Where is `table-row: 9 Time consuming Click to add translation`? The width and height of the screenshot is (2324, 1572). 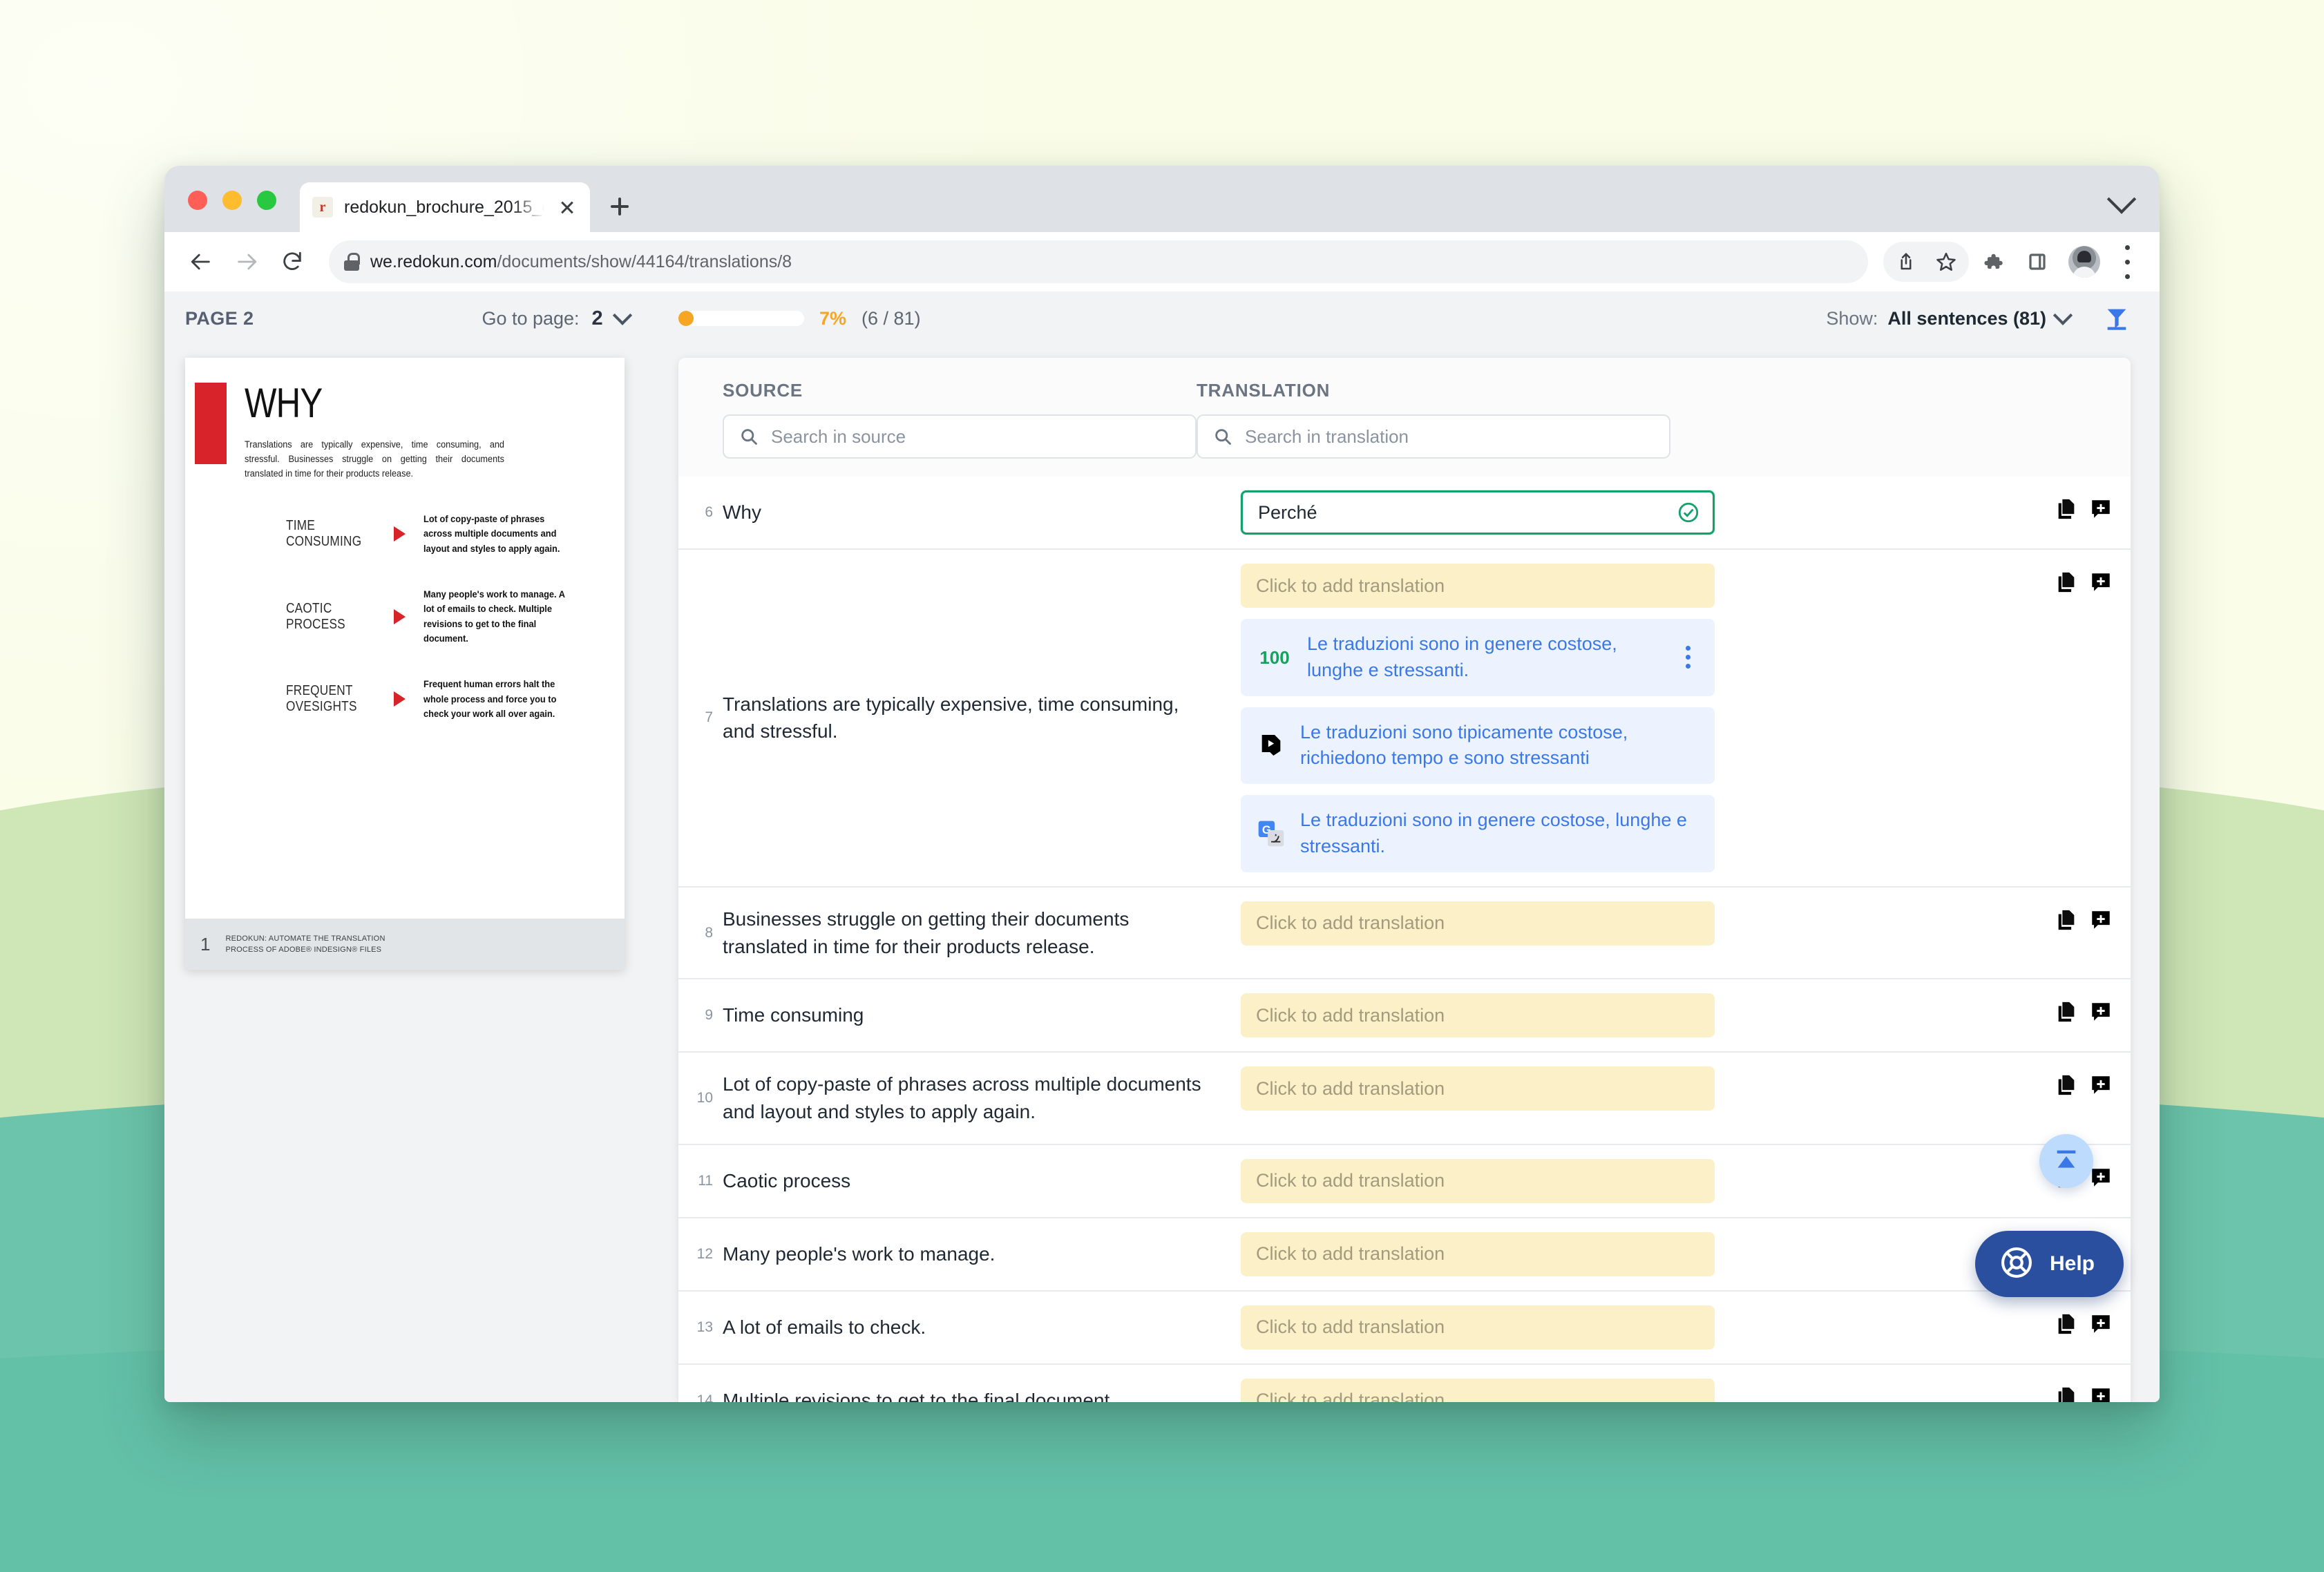 table-row: 9 Time consuming Click to add translation is located at coordinates (1404, 1015).